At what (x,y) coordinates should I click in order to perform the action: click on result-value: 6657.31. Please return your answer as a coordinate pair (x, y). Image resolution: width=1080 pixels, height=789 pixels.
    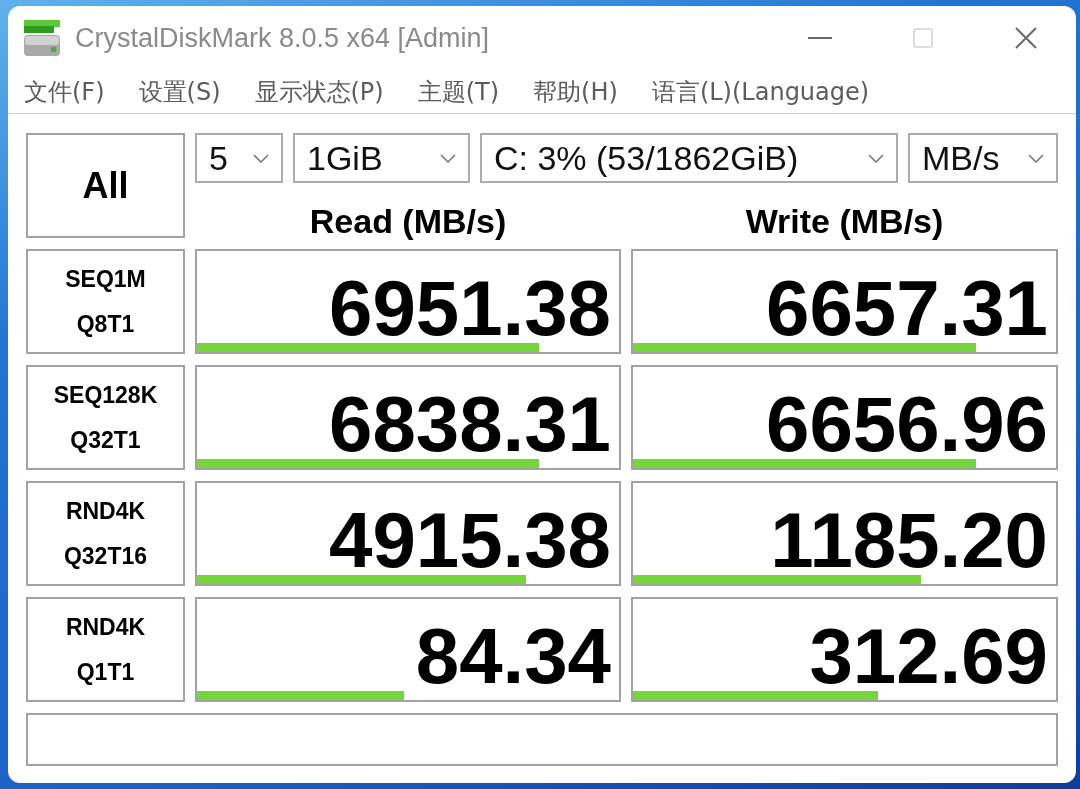
    Looking at the image, I should click on (907, 308).